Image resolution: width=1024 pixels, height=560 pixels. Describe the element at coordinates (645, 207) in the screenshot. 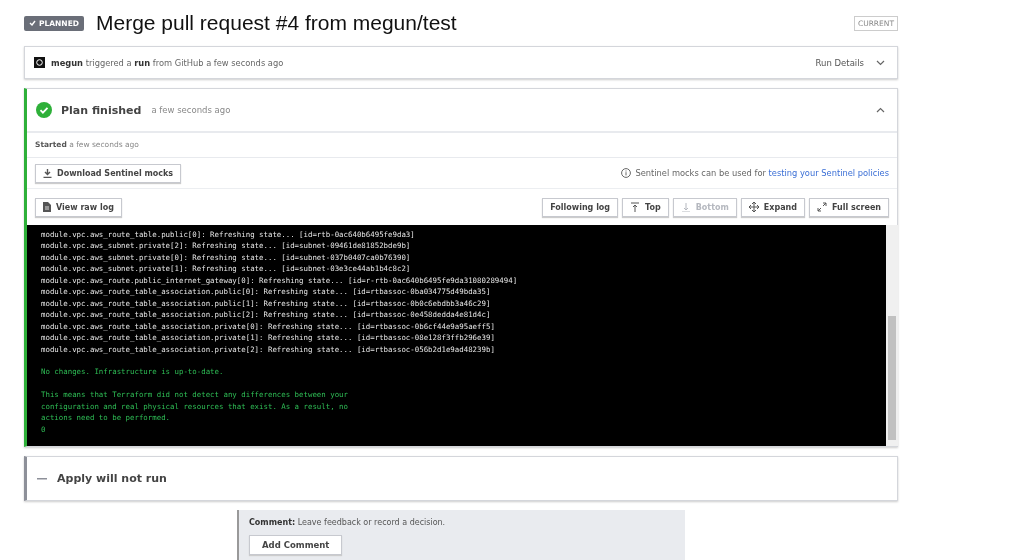

I see `top-button: Top` at that location.